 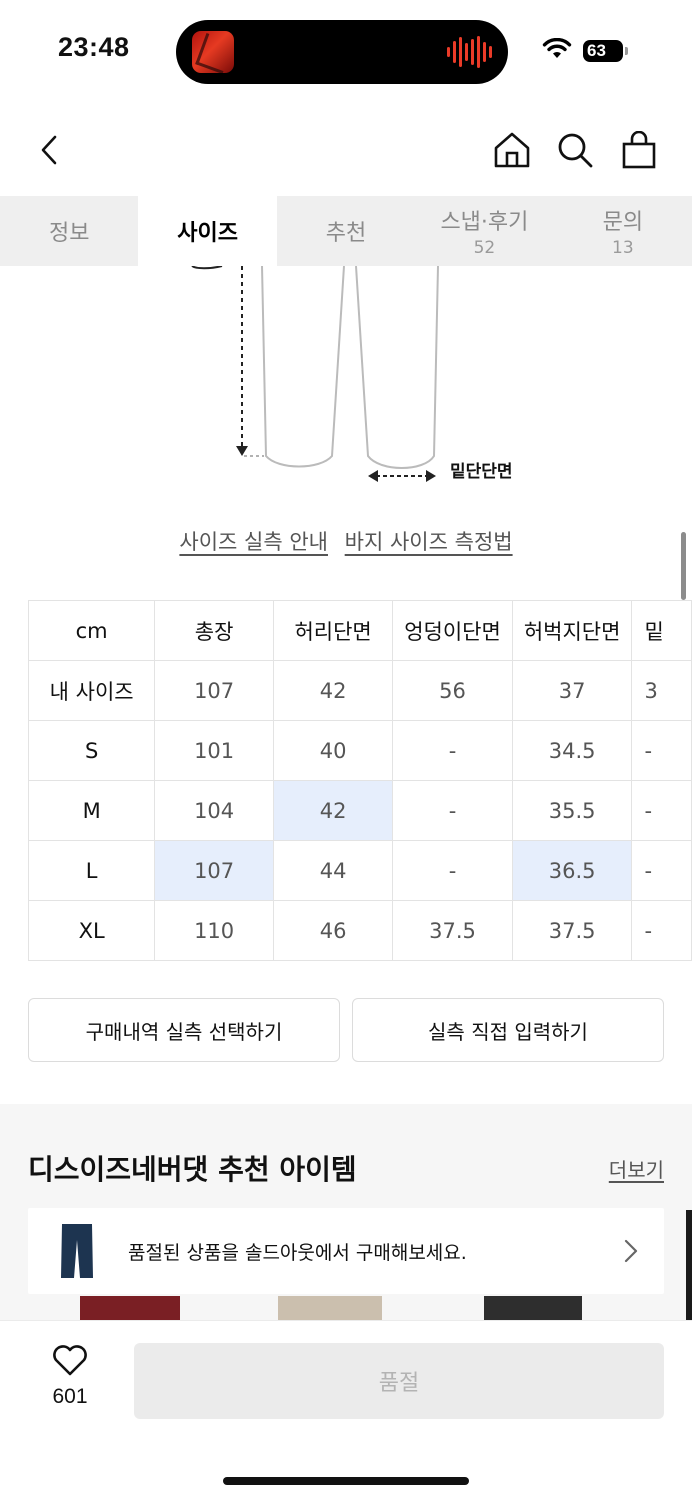 What do you see at coordinates (91, 750) in the screenshot?
I see `row-label: S` at bounding box center [91, 750].